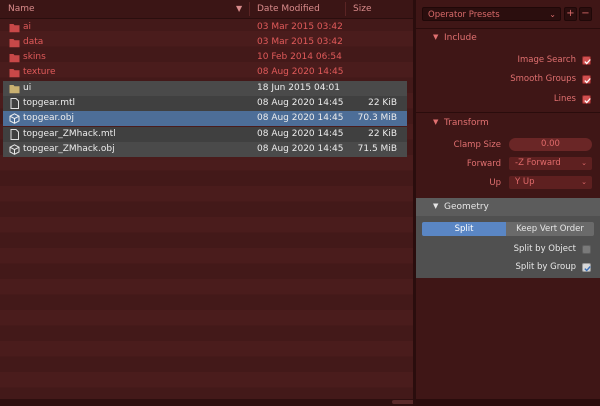 This screenshot has width=600, height=406. Describe the element at coordinates (205, 27) in the screenshot. I see `file-row-ai: ai 03 Mar 2015 03:42` at that location.